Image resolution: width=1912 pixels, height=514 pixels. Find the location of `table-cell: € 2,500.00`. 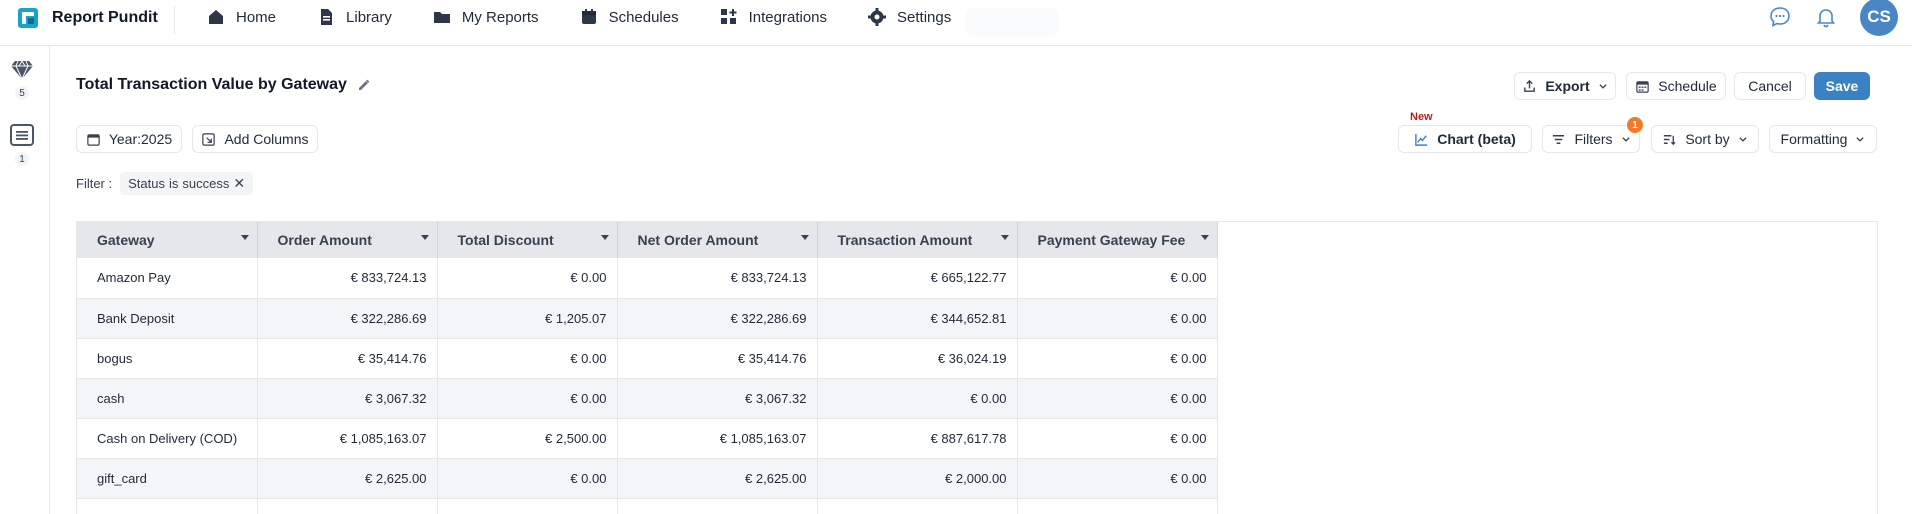

table-cell: € 2,500.00 is located at coordinates (527, 438).